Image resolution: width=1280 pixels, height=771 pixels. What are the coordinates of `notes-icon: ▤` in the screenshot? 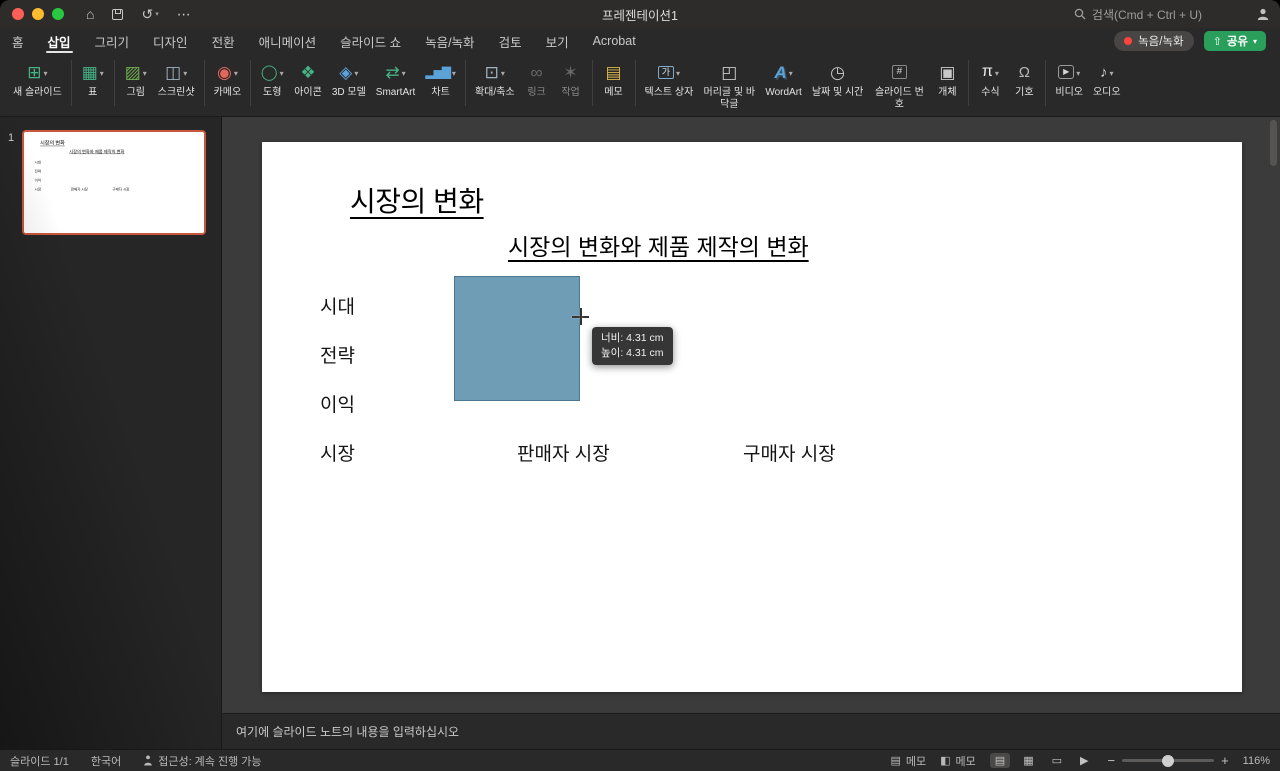 It's located at (895, 761).